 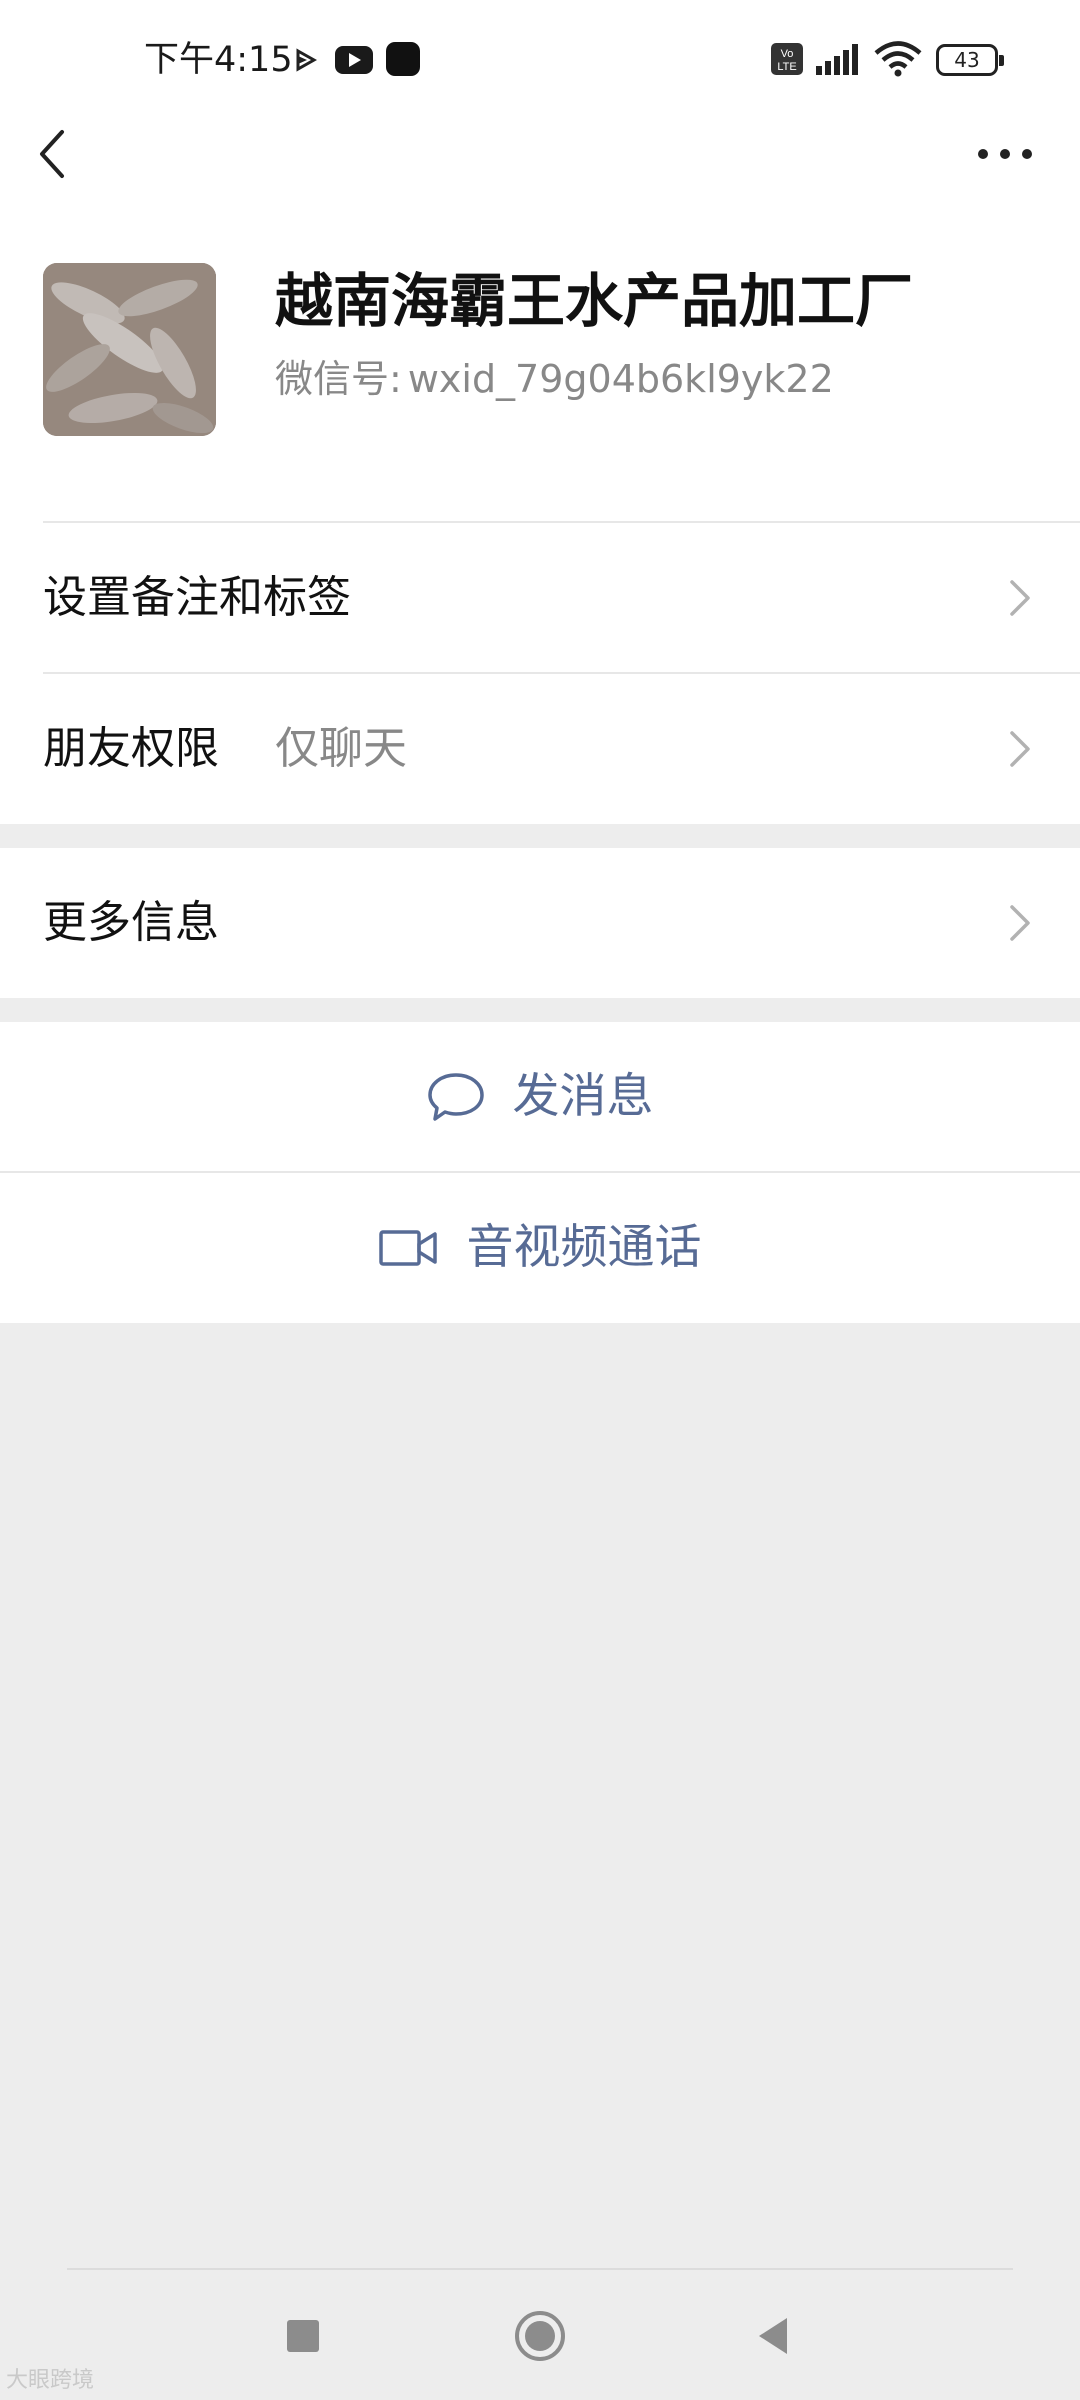 I want to click on video-call-button: 音视频通话, so click(x=540, y=1248).